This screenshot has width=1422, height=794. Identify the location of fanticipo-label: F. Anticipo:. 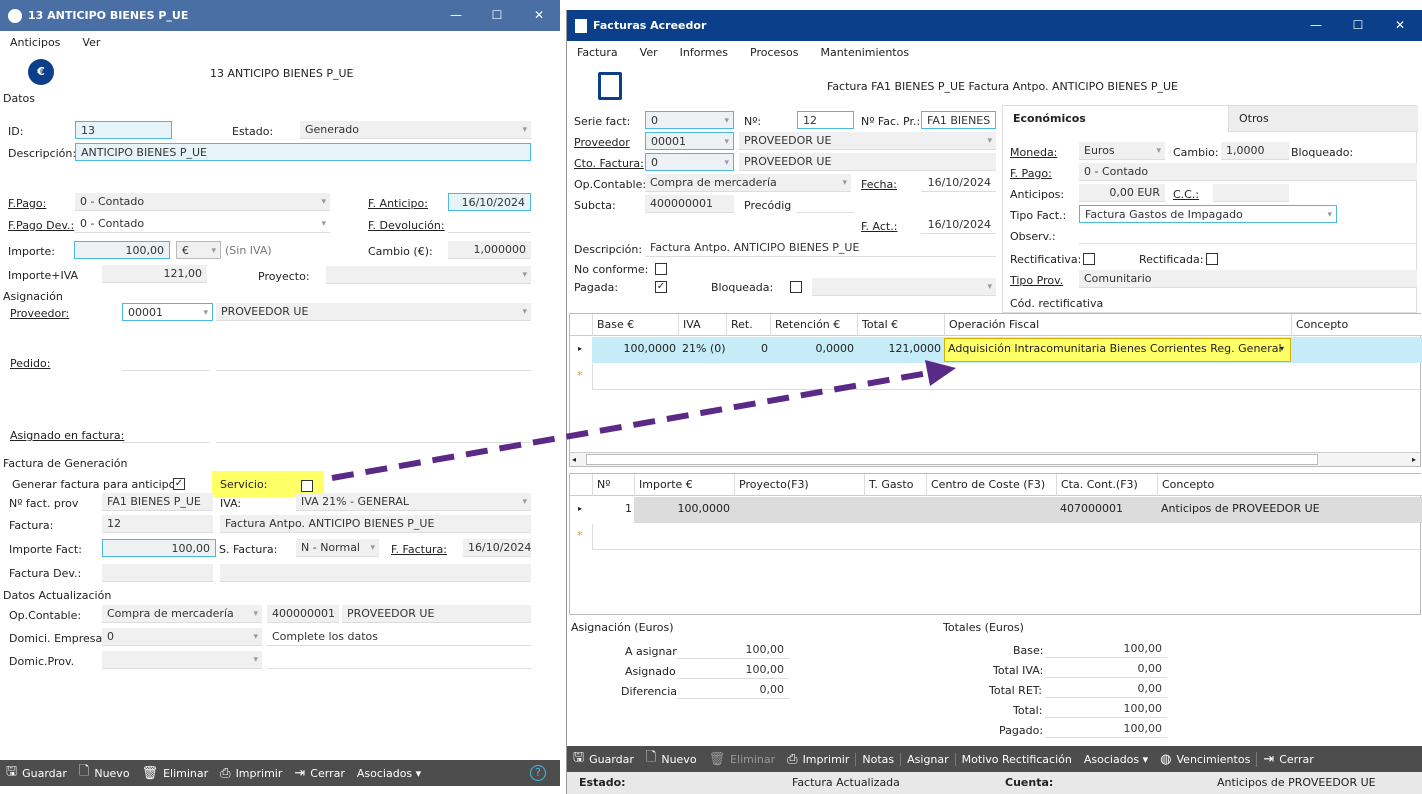
(398, 203).